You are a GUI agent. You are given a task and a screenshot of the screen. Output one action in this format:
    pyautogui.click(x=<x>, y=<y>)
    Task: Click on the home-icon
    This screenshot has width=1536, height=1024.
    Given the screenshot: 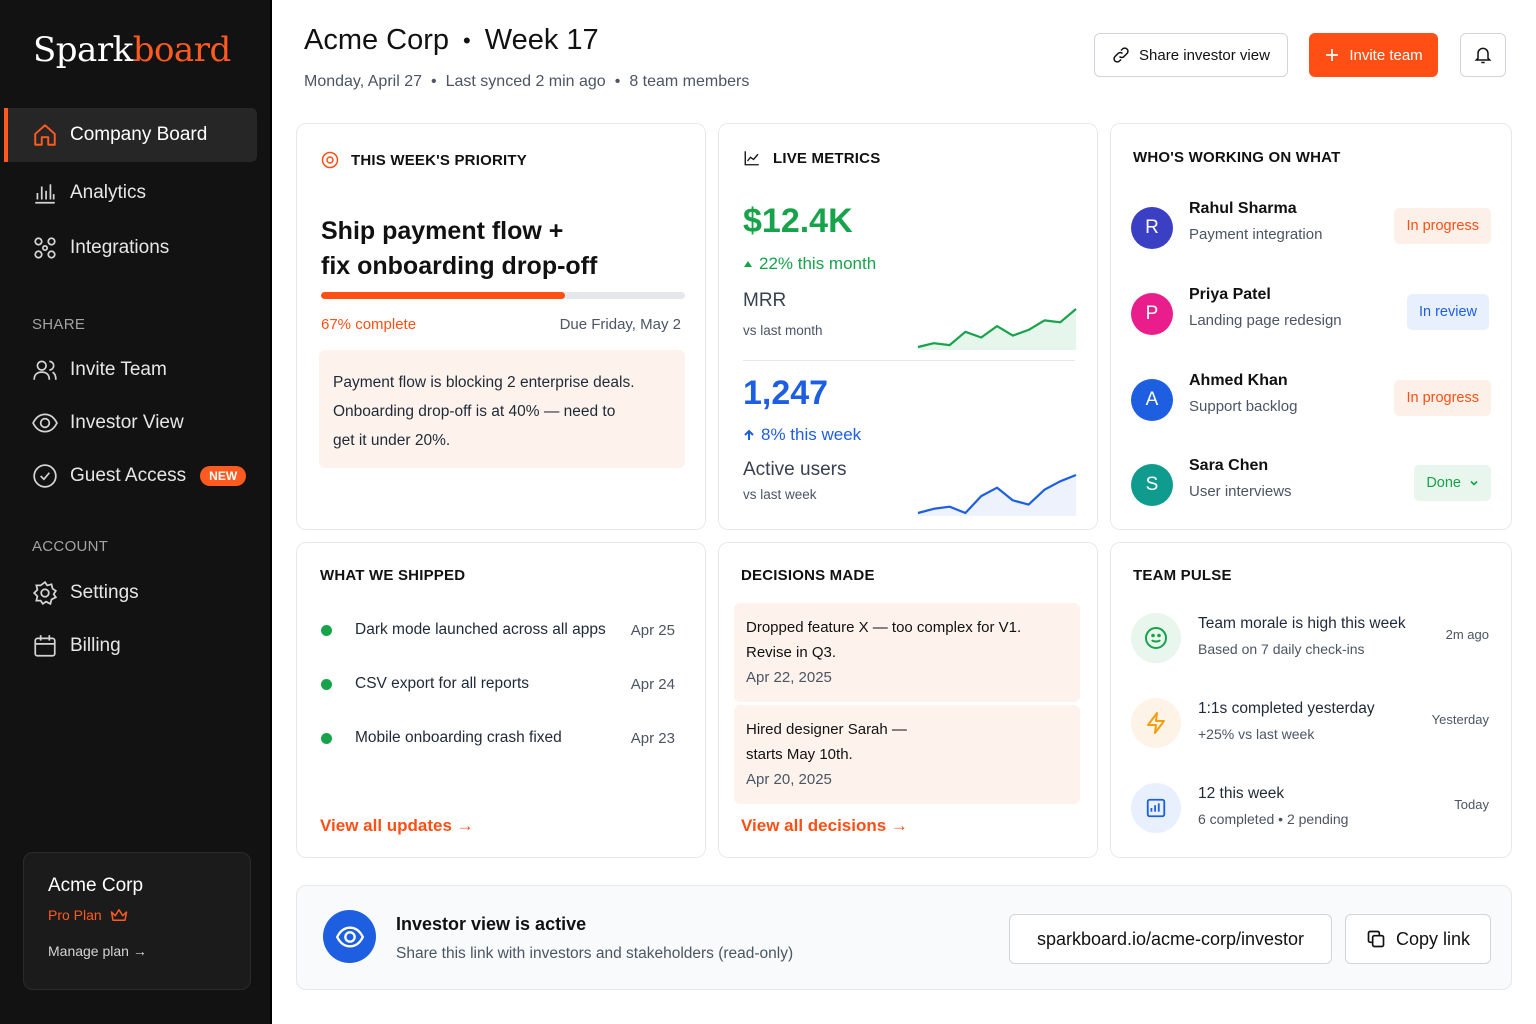 What is the action you would take?
    pyautogui.click(x=45, y=135)
    